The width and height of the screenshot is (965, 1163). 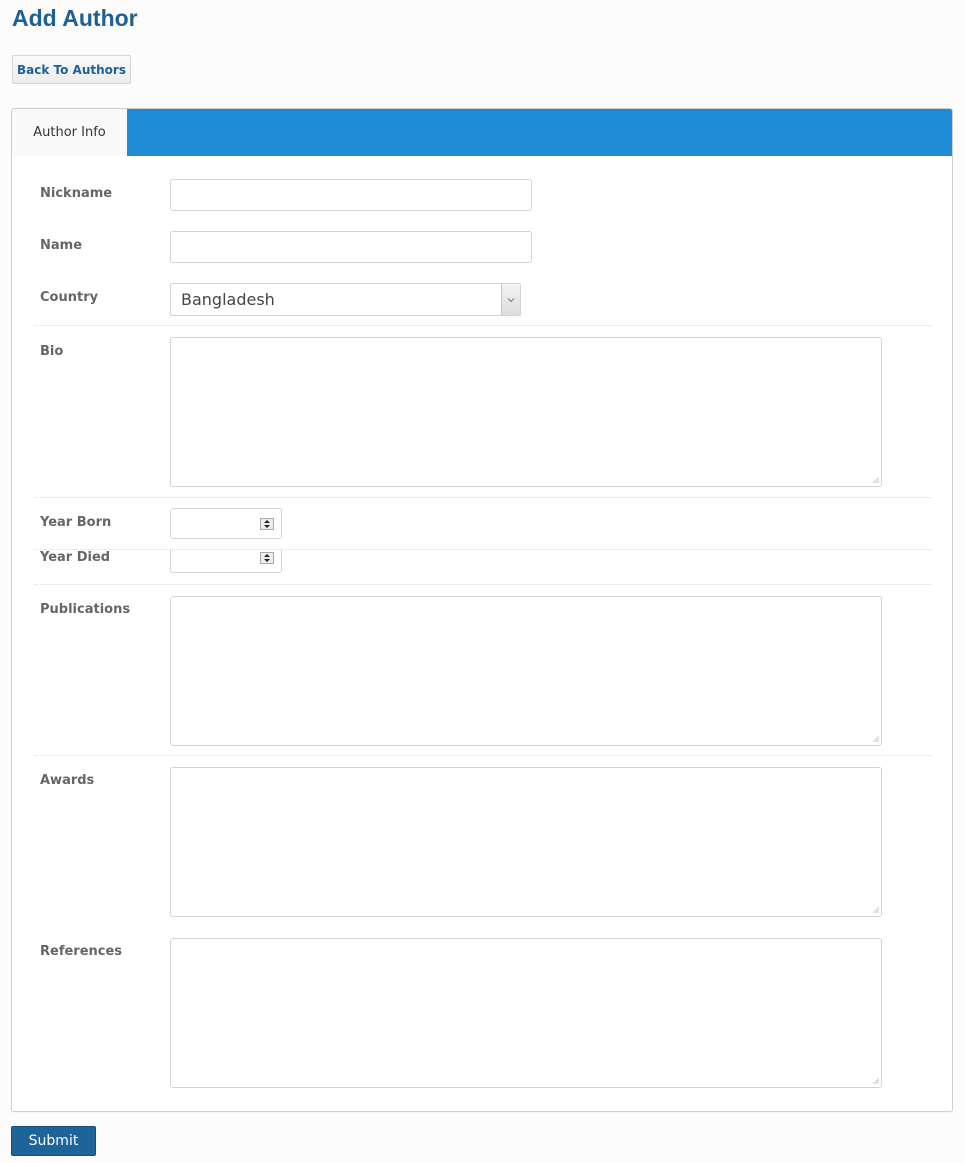 What do you see at coordinates (81, 951) in the screenshot?
I see `references-label: References` at bounding box center [81, 951].